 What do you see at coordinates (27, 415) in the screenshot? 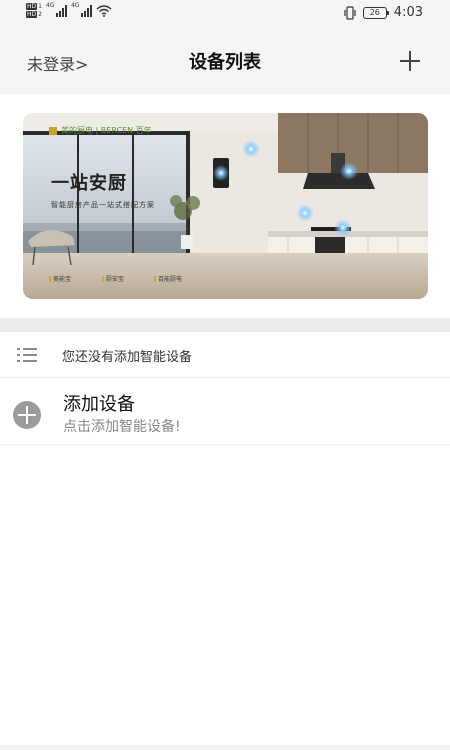
I see `add-circle-icon` at bounding box center [27, 415].